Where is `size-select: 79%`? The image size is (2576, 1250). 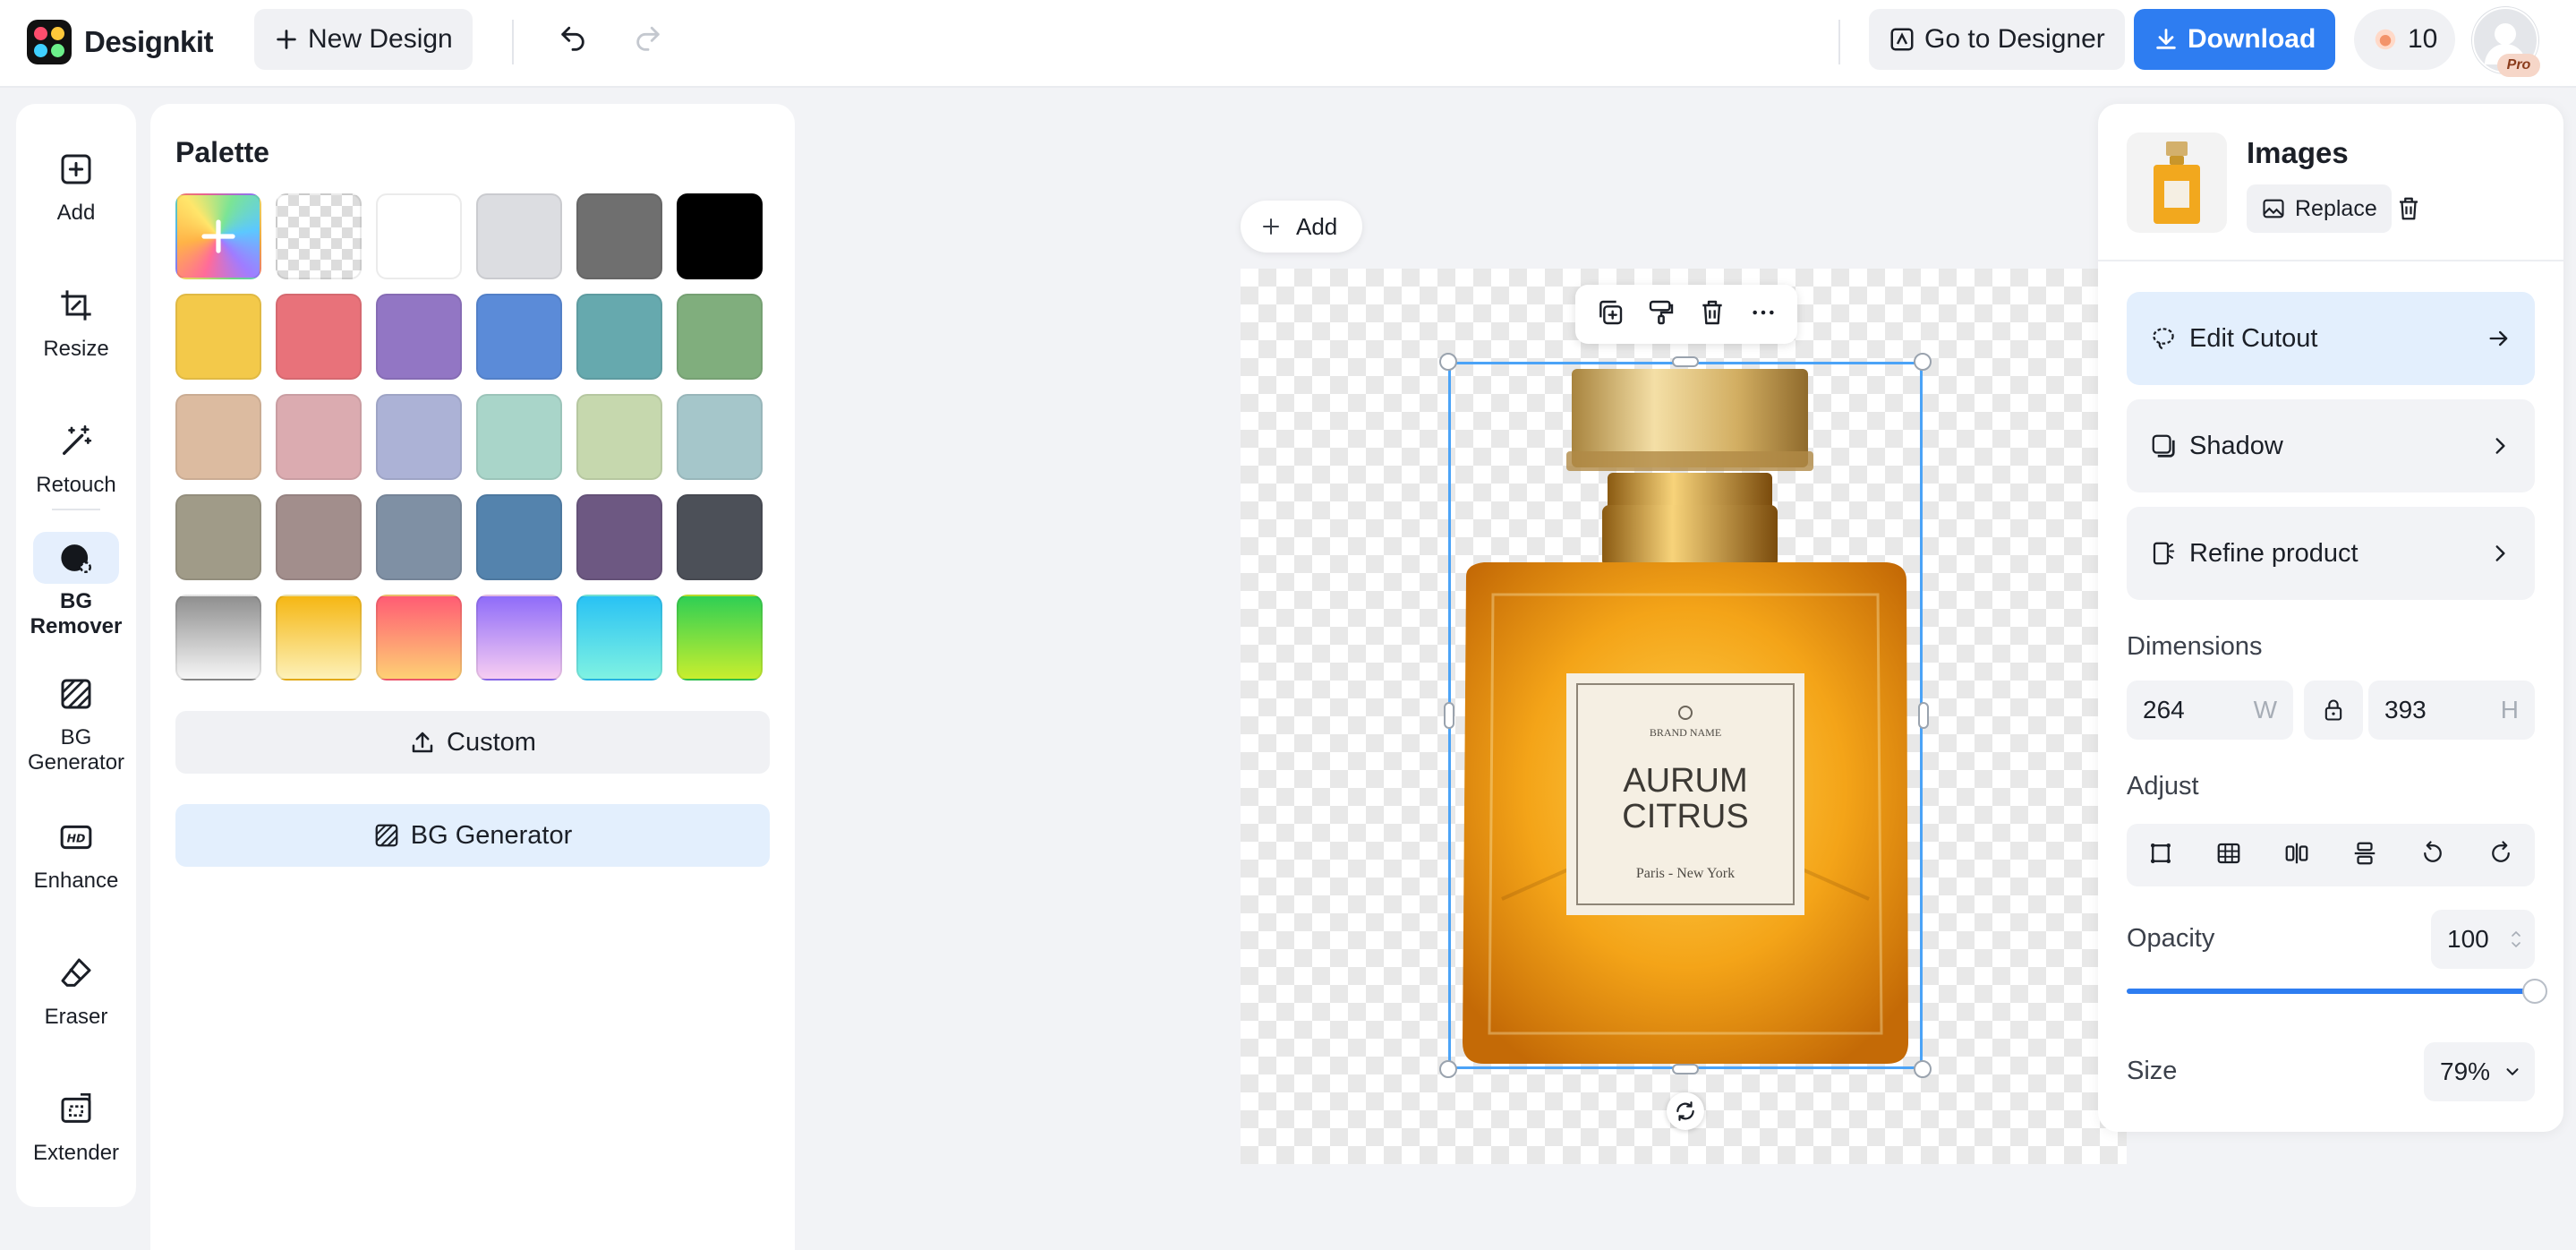 size-select: 79% is located at coordinates (2479, 1071).